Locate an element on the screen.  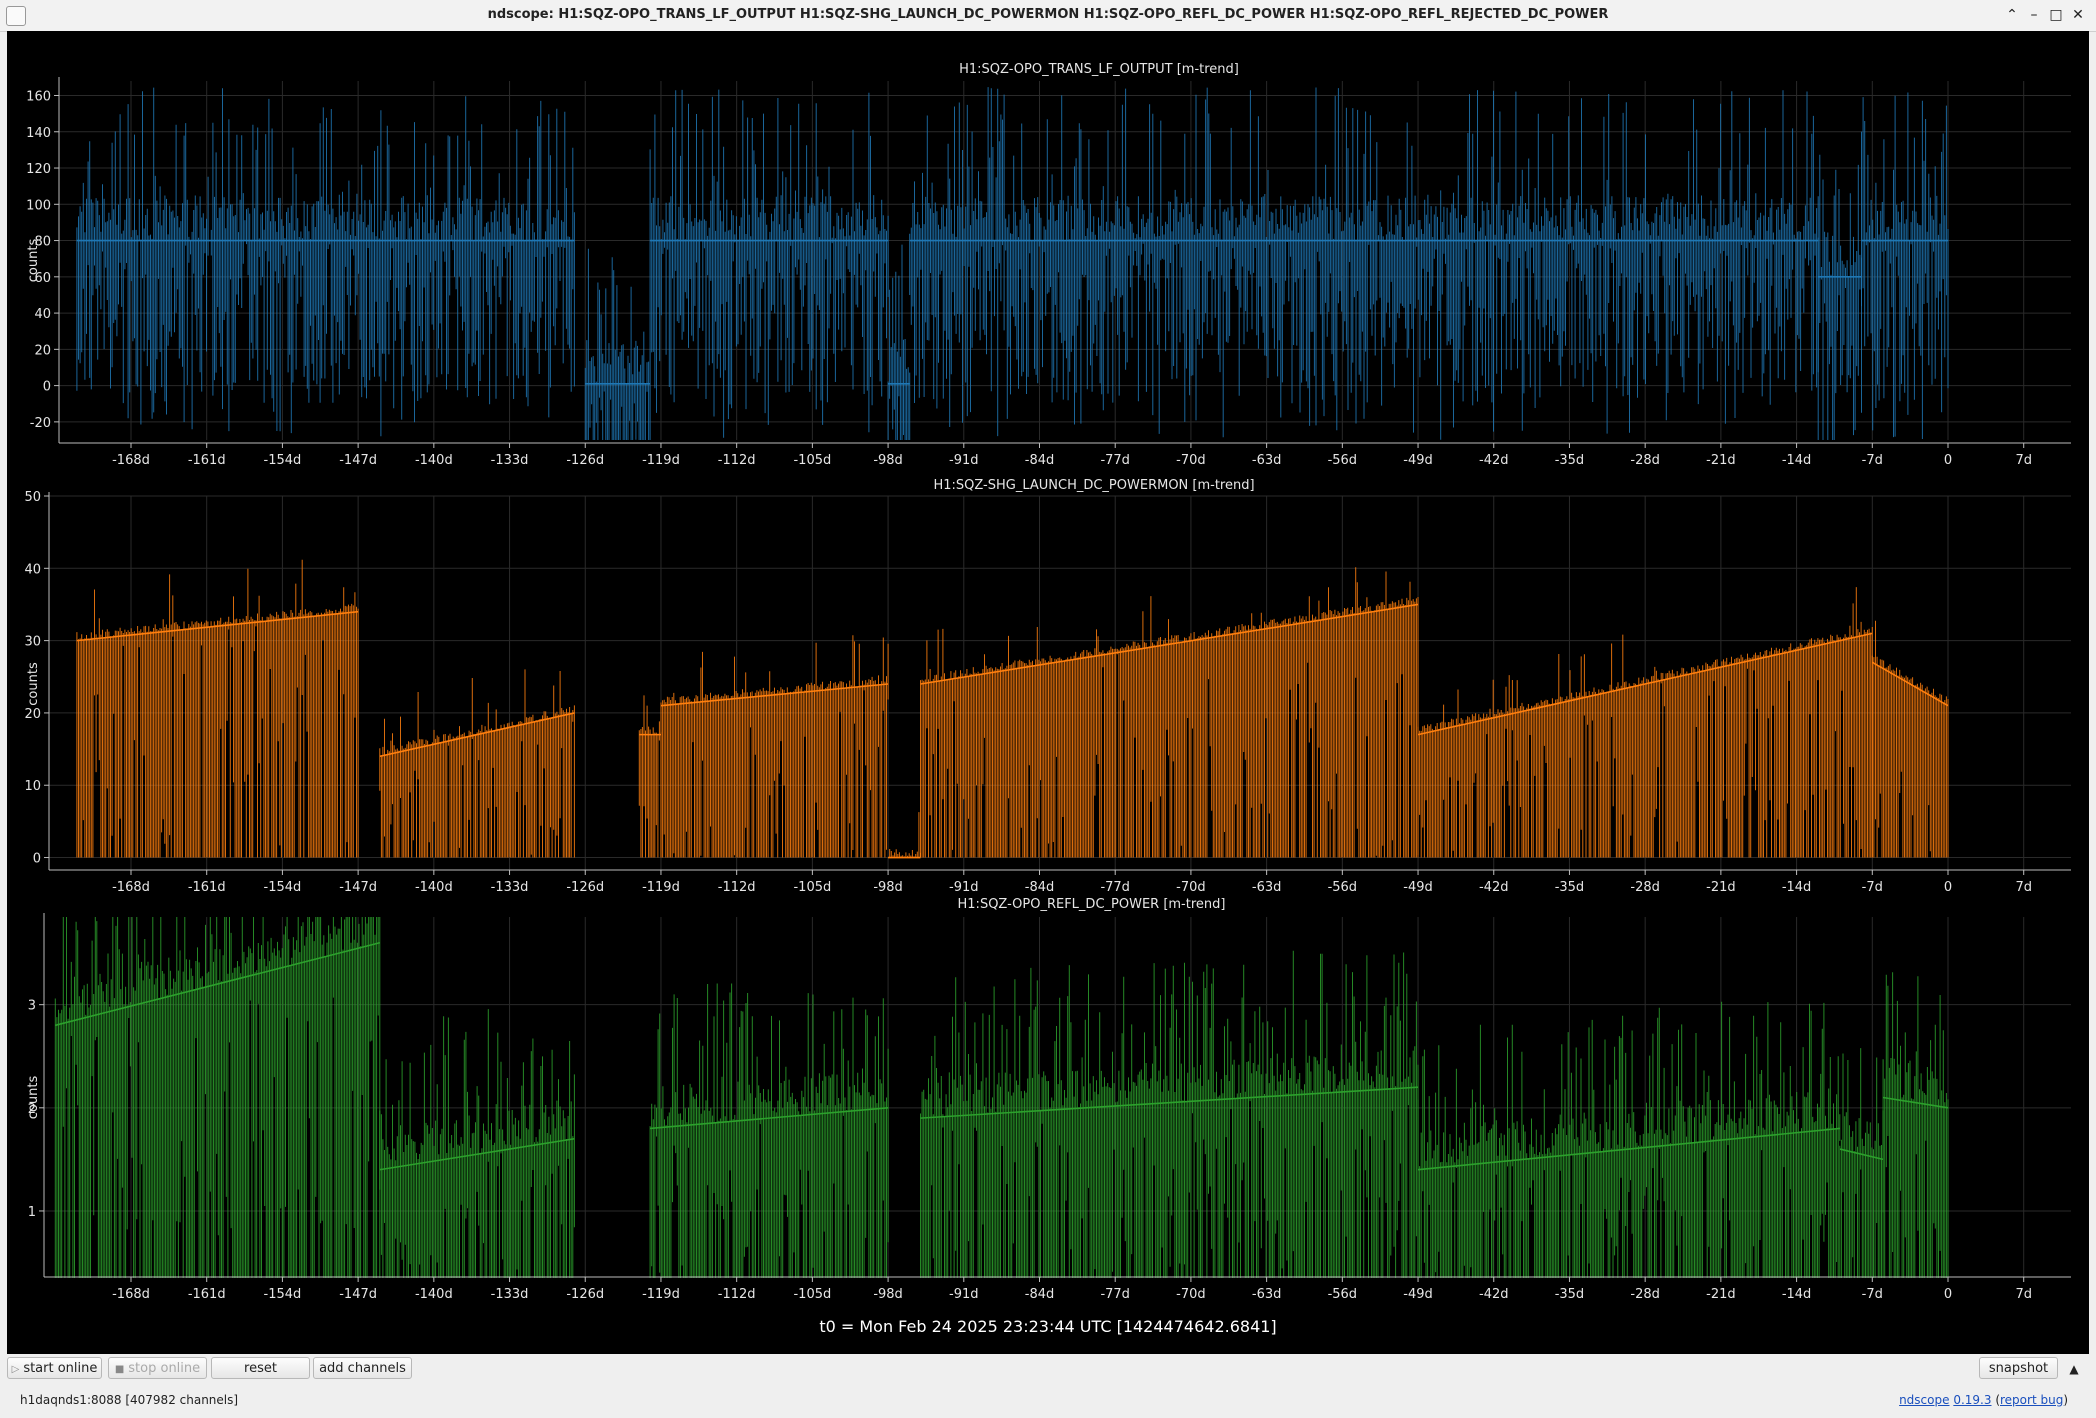
x-tick-label: -77d is located at coordinates (1115, 460).